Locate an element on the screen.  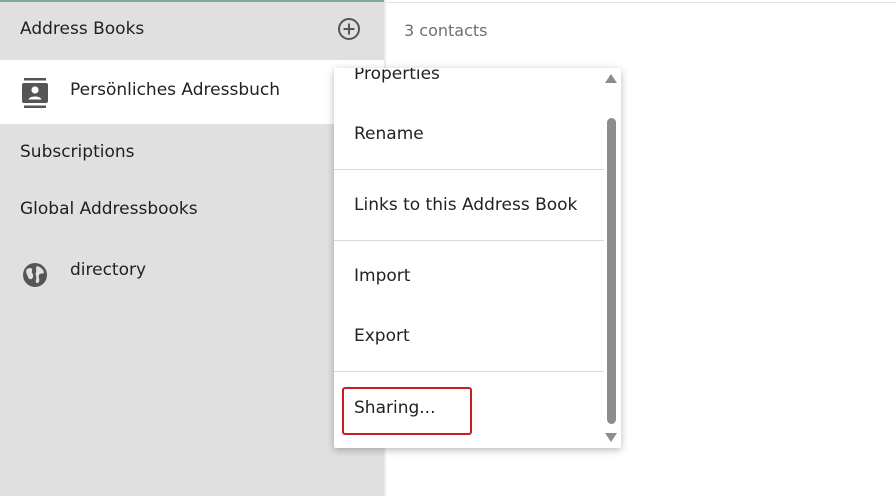
subscriptions-header: Subscriptions is located at coordinates (77, 152).